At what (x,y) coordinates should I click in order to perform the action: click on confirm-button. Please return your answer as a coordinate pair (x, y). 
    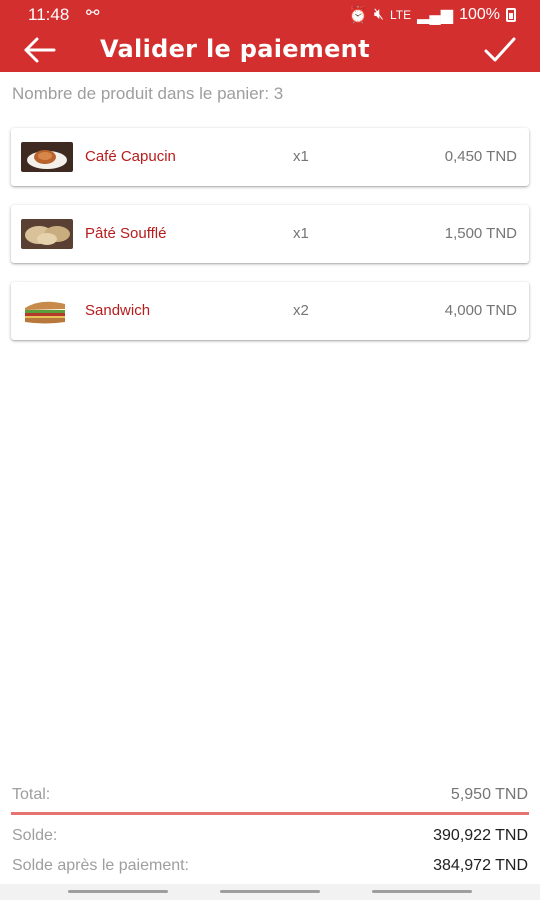
    Looking at the image, I should click on (500, 50).